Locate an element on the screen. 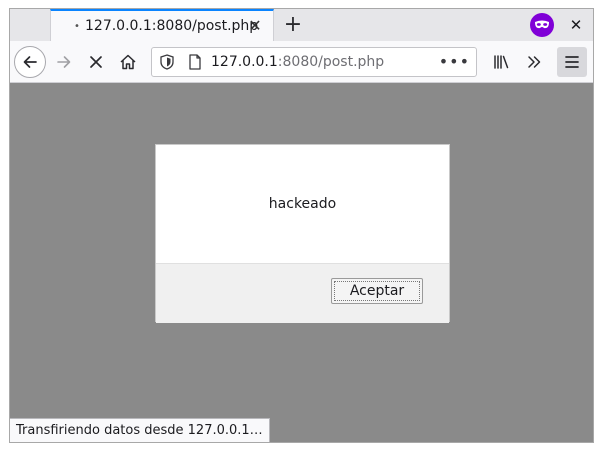  url-bar: 127.0.0.1:8080/post.php ••• is located at coordinates (314, 62).